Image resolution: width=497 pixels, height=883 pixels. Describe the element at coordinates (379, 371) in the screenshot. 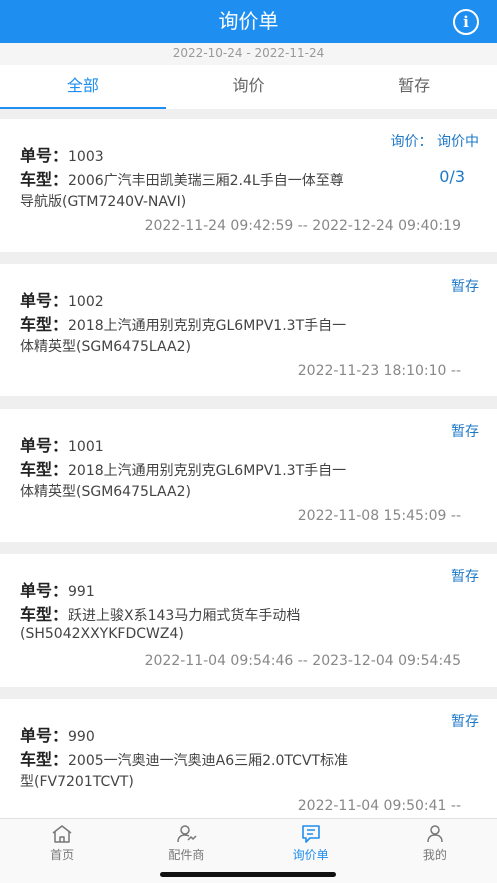

I see `order-time: 2022-11-23 18:10:10 --` at that location.